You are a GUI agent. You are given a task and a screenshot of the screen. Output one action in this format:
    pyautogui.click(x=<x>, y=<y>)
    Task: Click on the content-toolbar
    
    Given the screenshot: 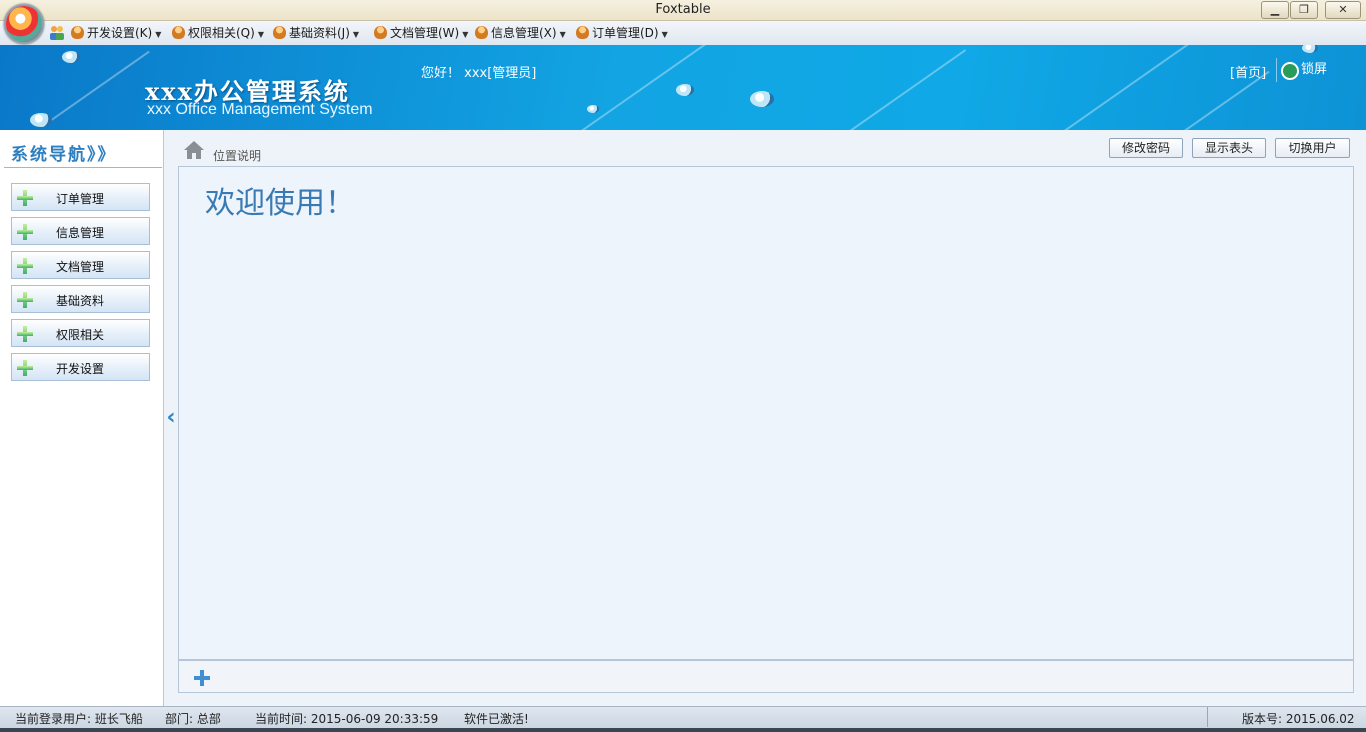 What is the action you would take?
    pyautogui.click(x=765, y=148)
    